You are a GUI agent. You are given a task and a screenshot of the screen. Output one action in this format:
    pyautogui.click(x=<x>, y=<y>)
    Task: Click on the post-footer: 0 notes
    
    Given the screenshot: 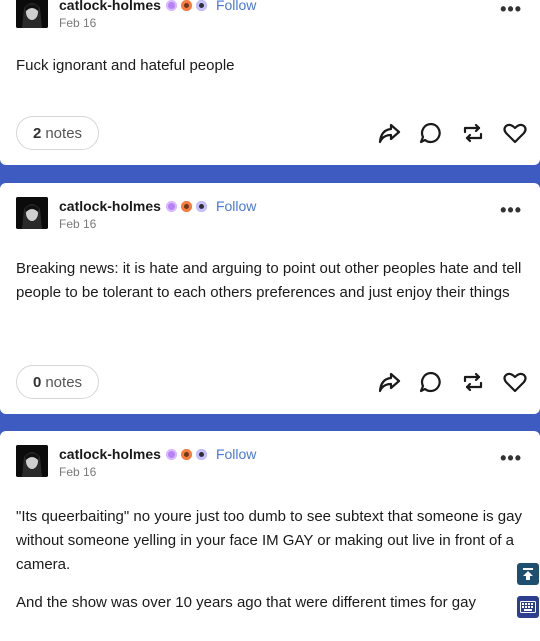 What is the action you would take?
    pyautogui.click(x=272, y=383)
    